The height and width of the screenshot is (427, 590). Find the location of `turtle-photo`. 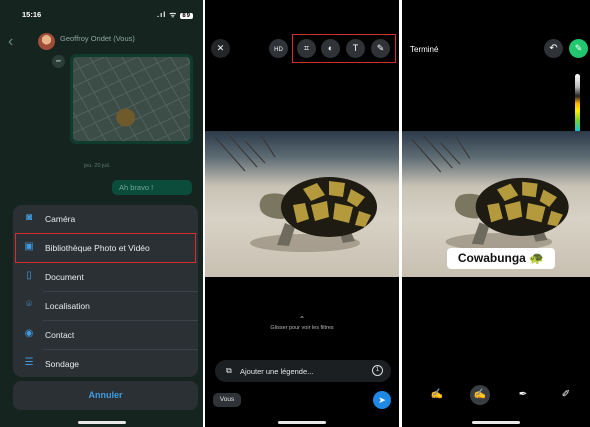

turtle-photo is located at coordinates (302, 204).